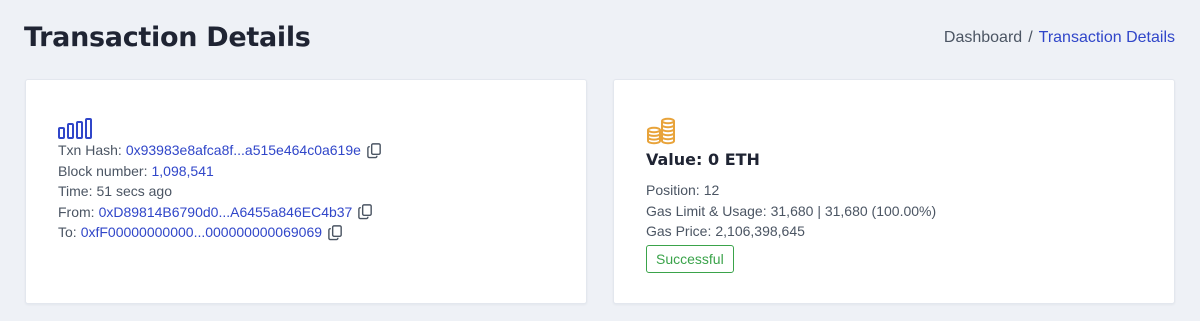 This screenshot has width=1200, height=321. I want to click on position-row: Position: 12, so click(900, 190).